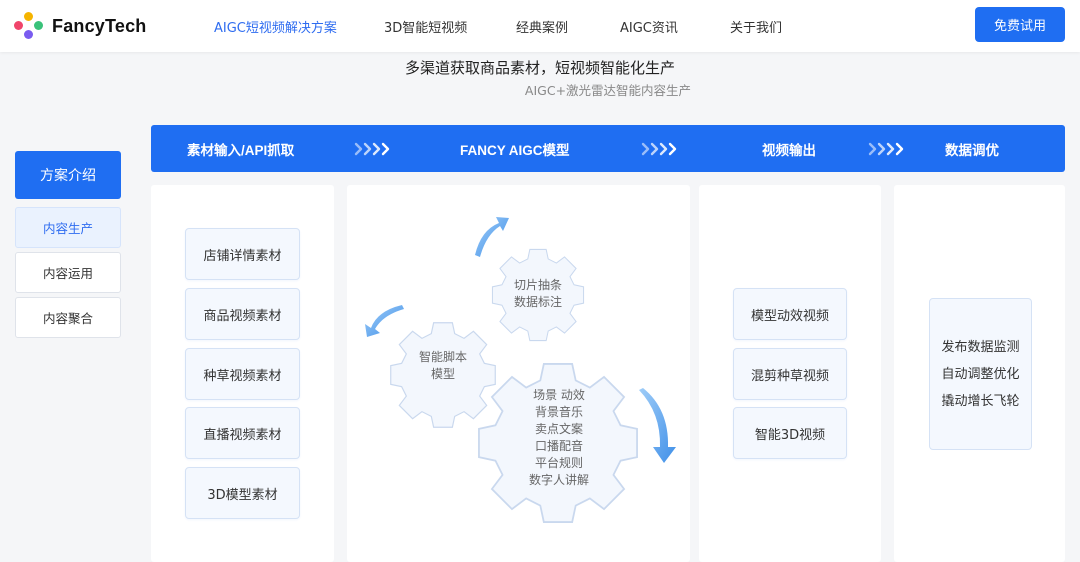 The image size is (1080, 562). What do you see at coordinates (425, 26) in the screenshot?
I see `nav-3d-video: 3D智能短视频` at bounding box center [425, 26].